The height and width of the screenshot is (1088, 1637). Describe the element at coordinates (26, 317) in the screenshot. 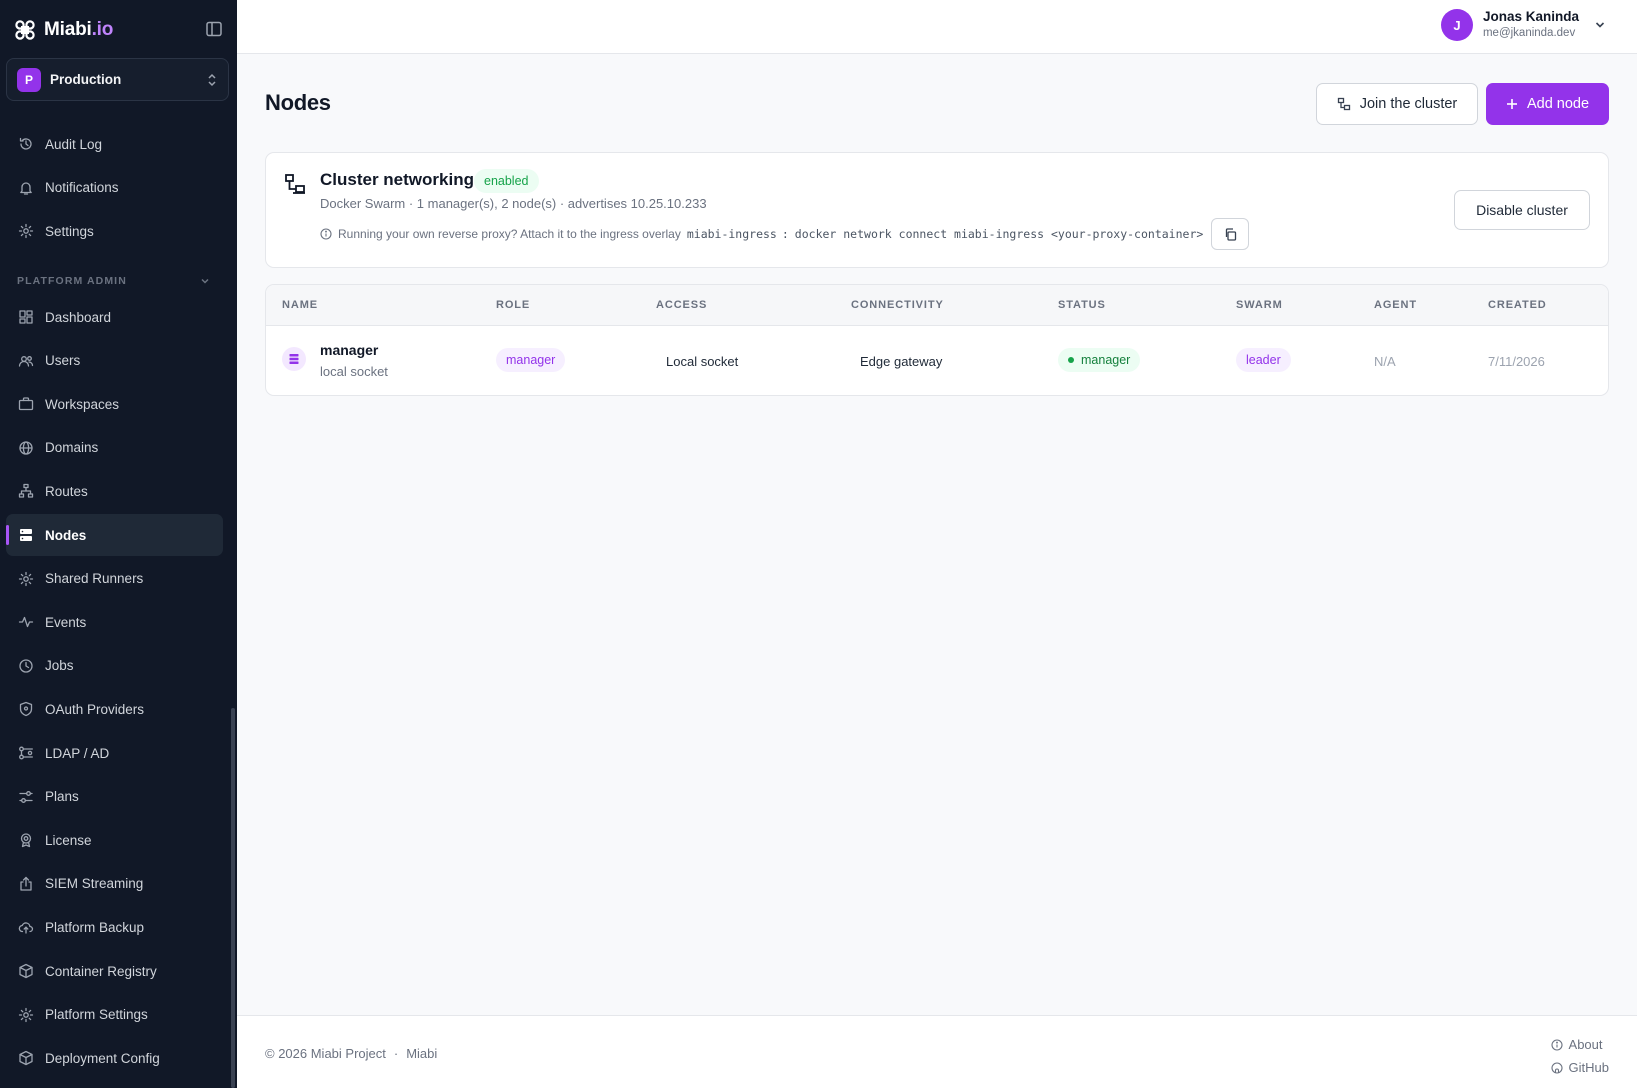

I see `dashboard-icon` at that location.